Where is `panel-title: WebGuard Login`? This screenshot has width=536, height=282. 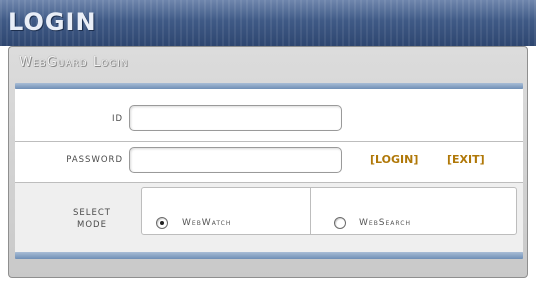 panel-title: WebGuard Login is located at coordinates (74, 62).